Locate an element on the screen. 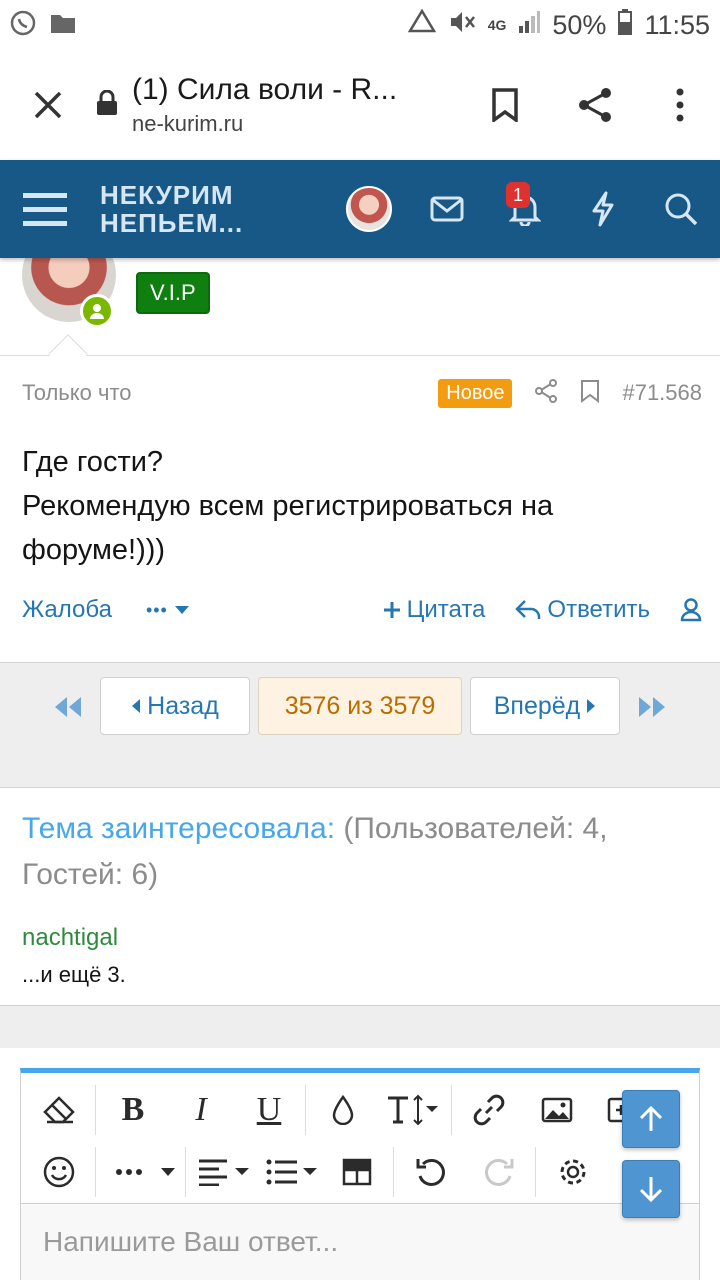 The height and width of the screenshot is (1280, 720). eraser-icon is located at coordinates (59, 1110).